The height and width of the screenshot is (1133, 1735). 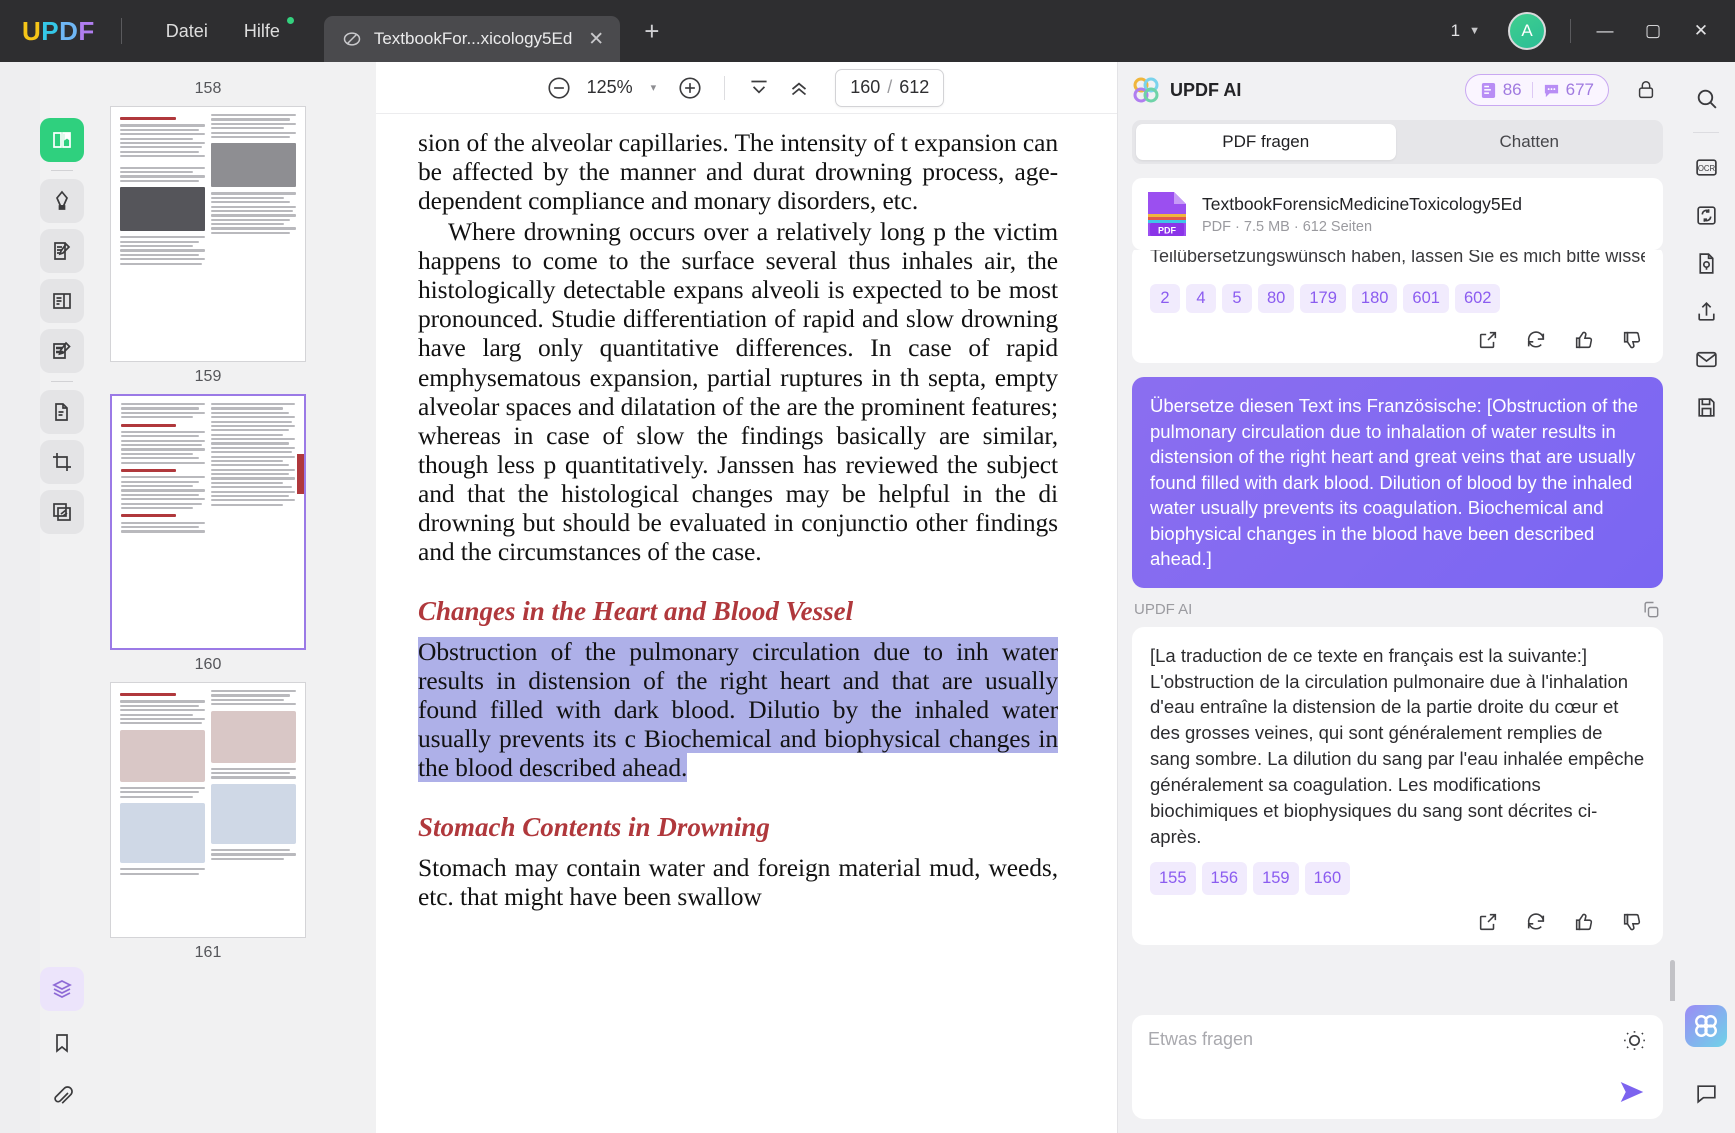 I want to click on ai-assistant-icon, so click(x=1706, y=1026).